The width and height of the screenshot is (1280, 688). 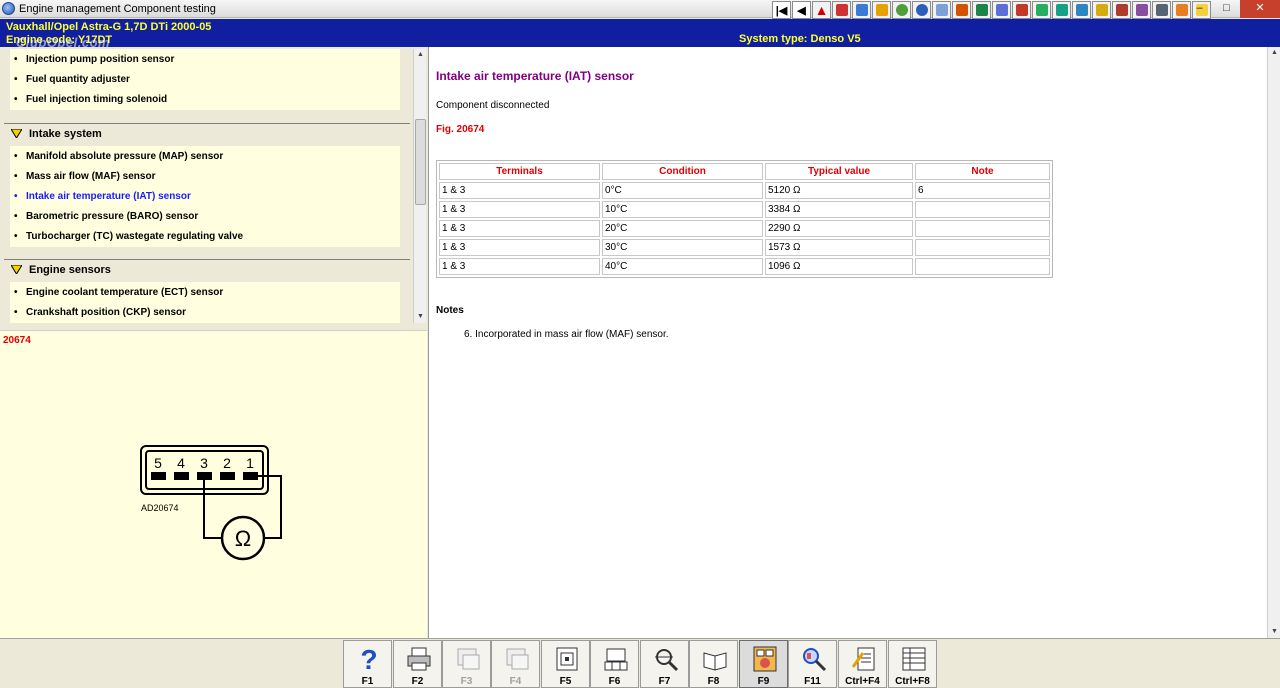 I want to click on notes-icon, so click(x=863, y=659).